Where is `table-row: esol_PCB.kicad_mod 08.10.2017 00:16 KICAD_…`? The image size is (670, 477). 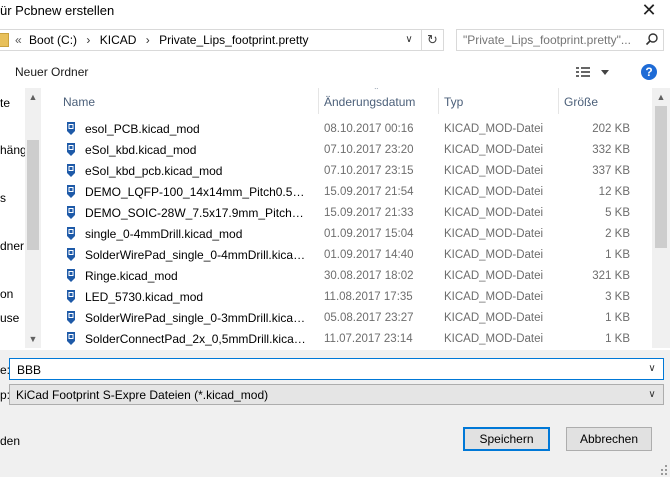
table-row: esol_PCB.kicad_mod 08.10.2017 00:16 KICAD_… is located at coordinates (350, 129).